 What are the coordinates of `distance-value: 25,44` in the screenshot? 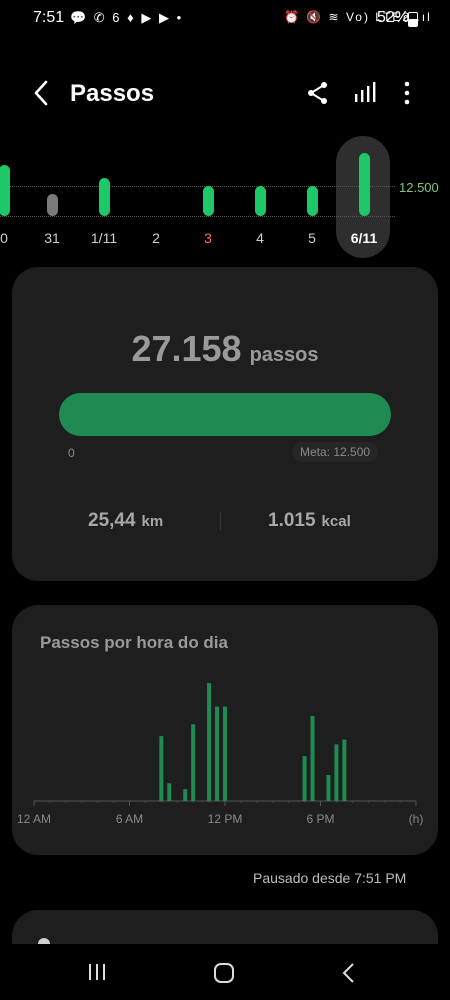 It's located at (112, 520).